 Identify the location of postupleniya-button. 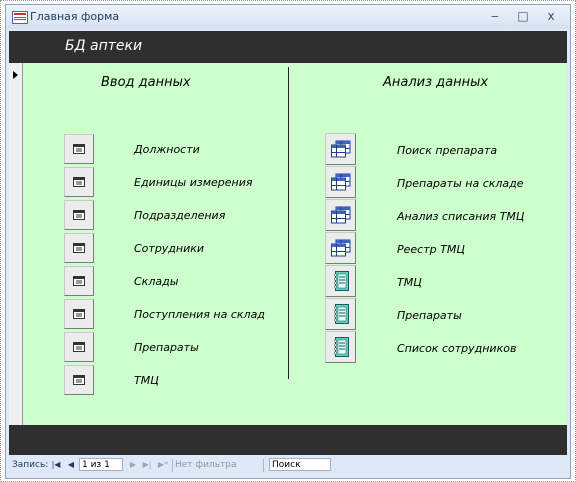
(79, 314).